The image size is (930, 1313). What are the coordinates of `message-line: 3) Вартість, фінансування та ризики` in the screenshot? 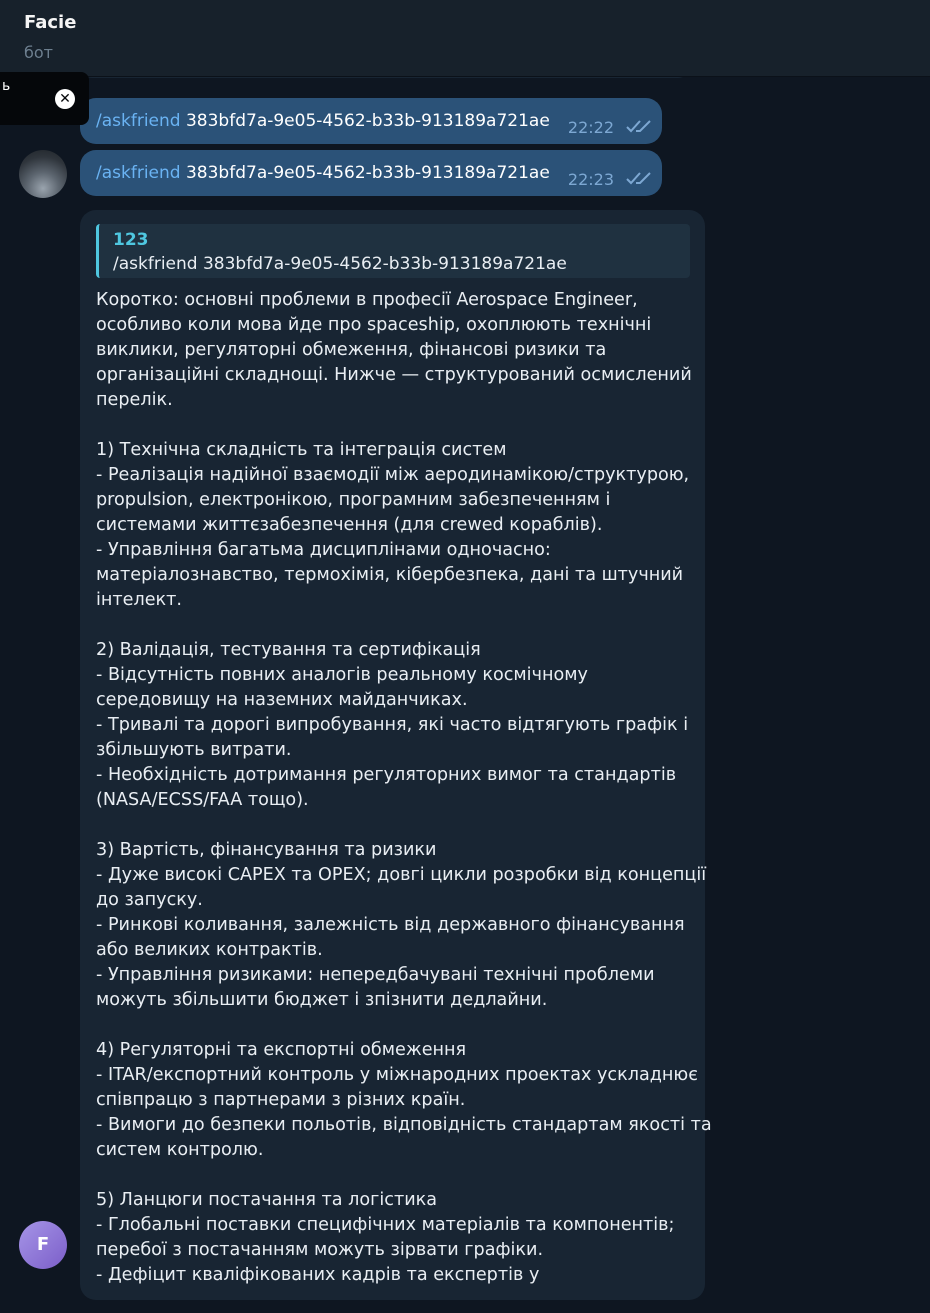 It's located at (266, 850).